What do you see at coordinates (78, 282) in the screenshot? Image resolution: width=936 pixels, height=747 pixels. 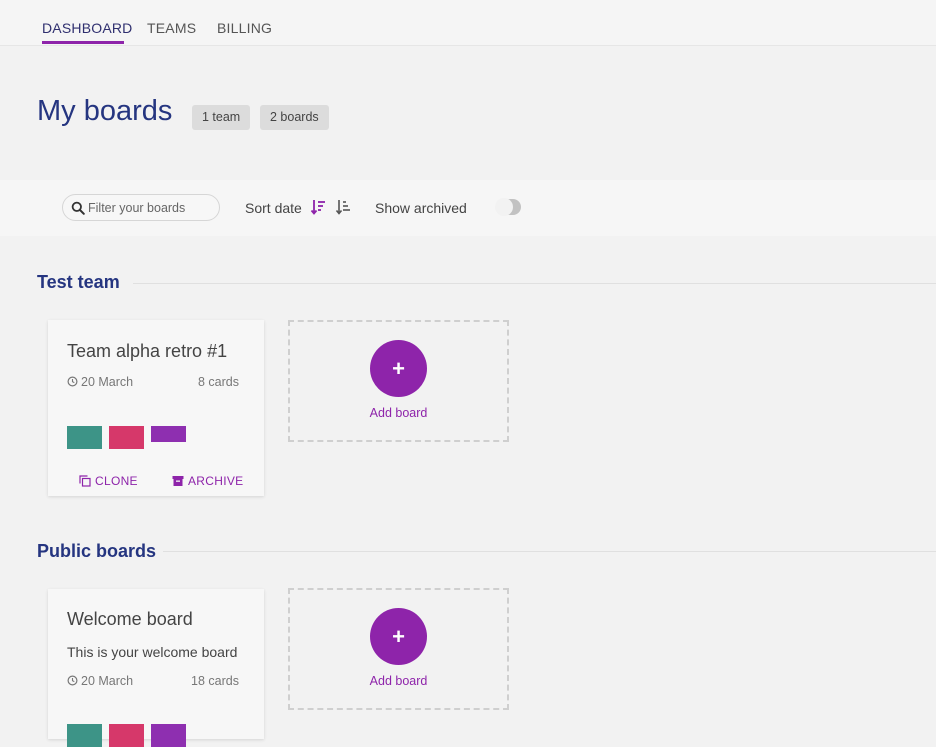 I see `section-title-test-team: Test team` at bounding box center [78, 282].